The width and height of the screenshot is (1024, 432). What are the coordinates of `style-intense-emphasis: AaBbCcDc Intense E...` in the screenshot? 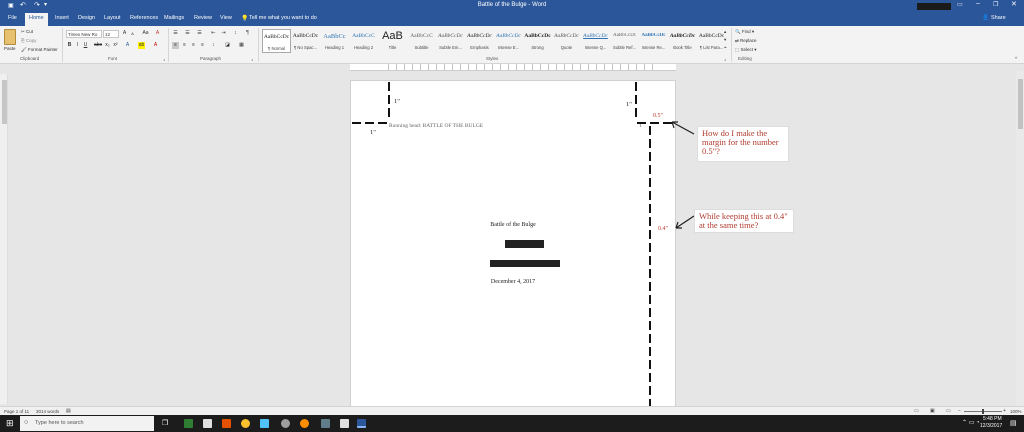 It's located at (508, 41).